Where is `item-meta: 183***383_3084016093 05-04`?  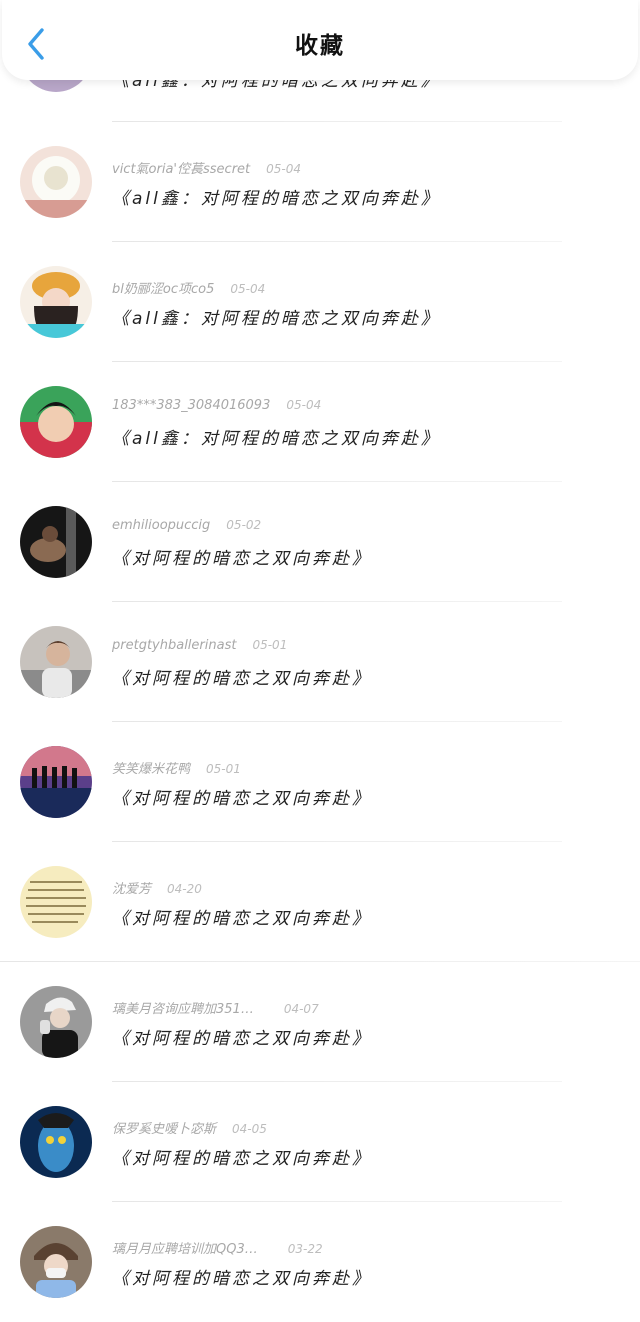
item-meta: 183***383_3084016093 05-04 is located at coordinates (216, 405).